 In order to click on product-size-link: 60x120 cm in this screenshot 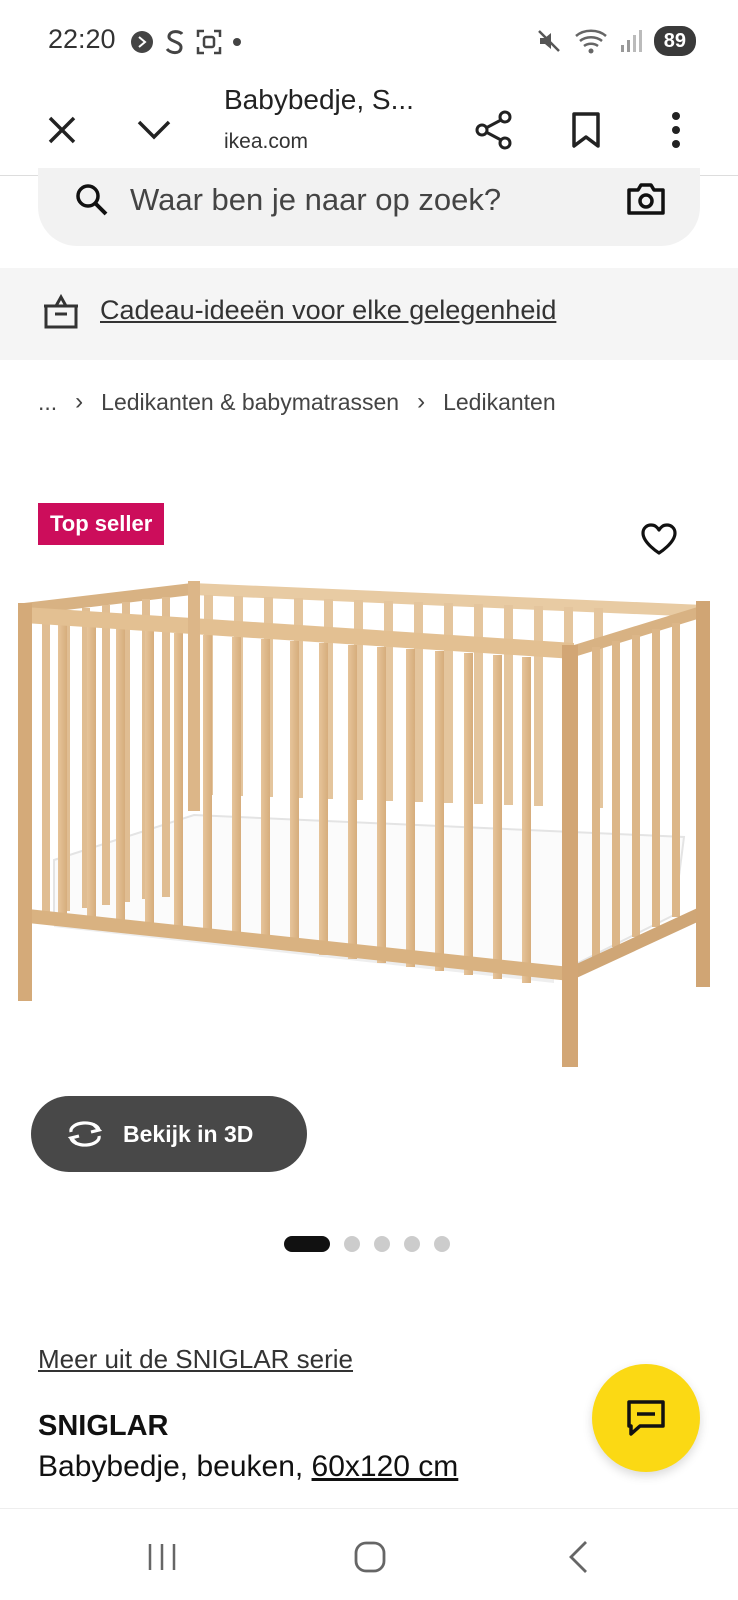, I will do `click(385, 1466)`.